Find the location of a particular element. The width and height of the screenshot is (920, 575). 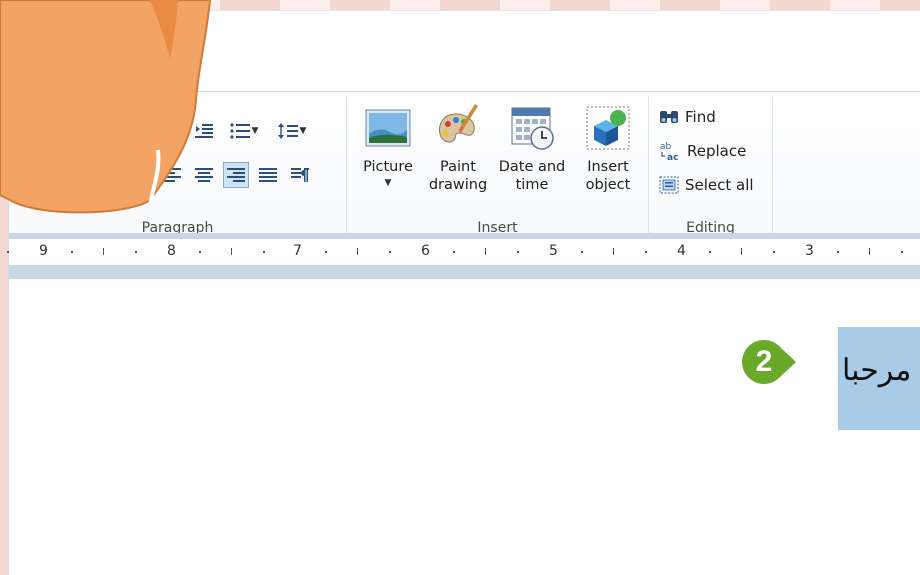

picture-label: Picture is located at coordinates (388, 167).